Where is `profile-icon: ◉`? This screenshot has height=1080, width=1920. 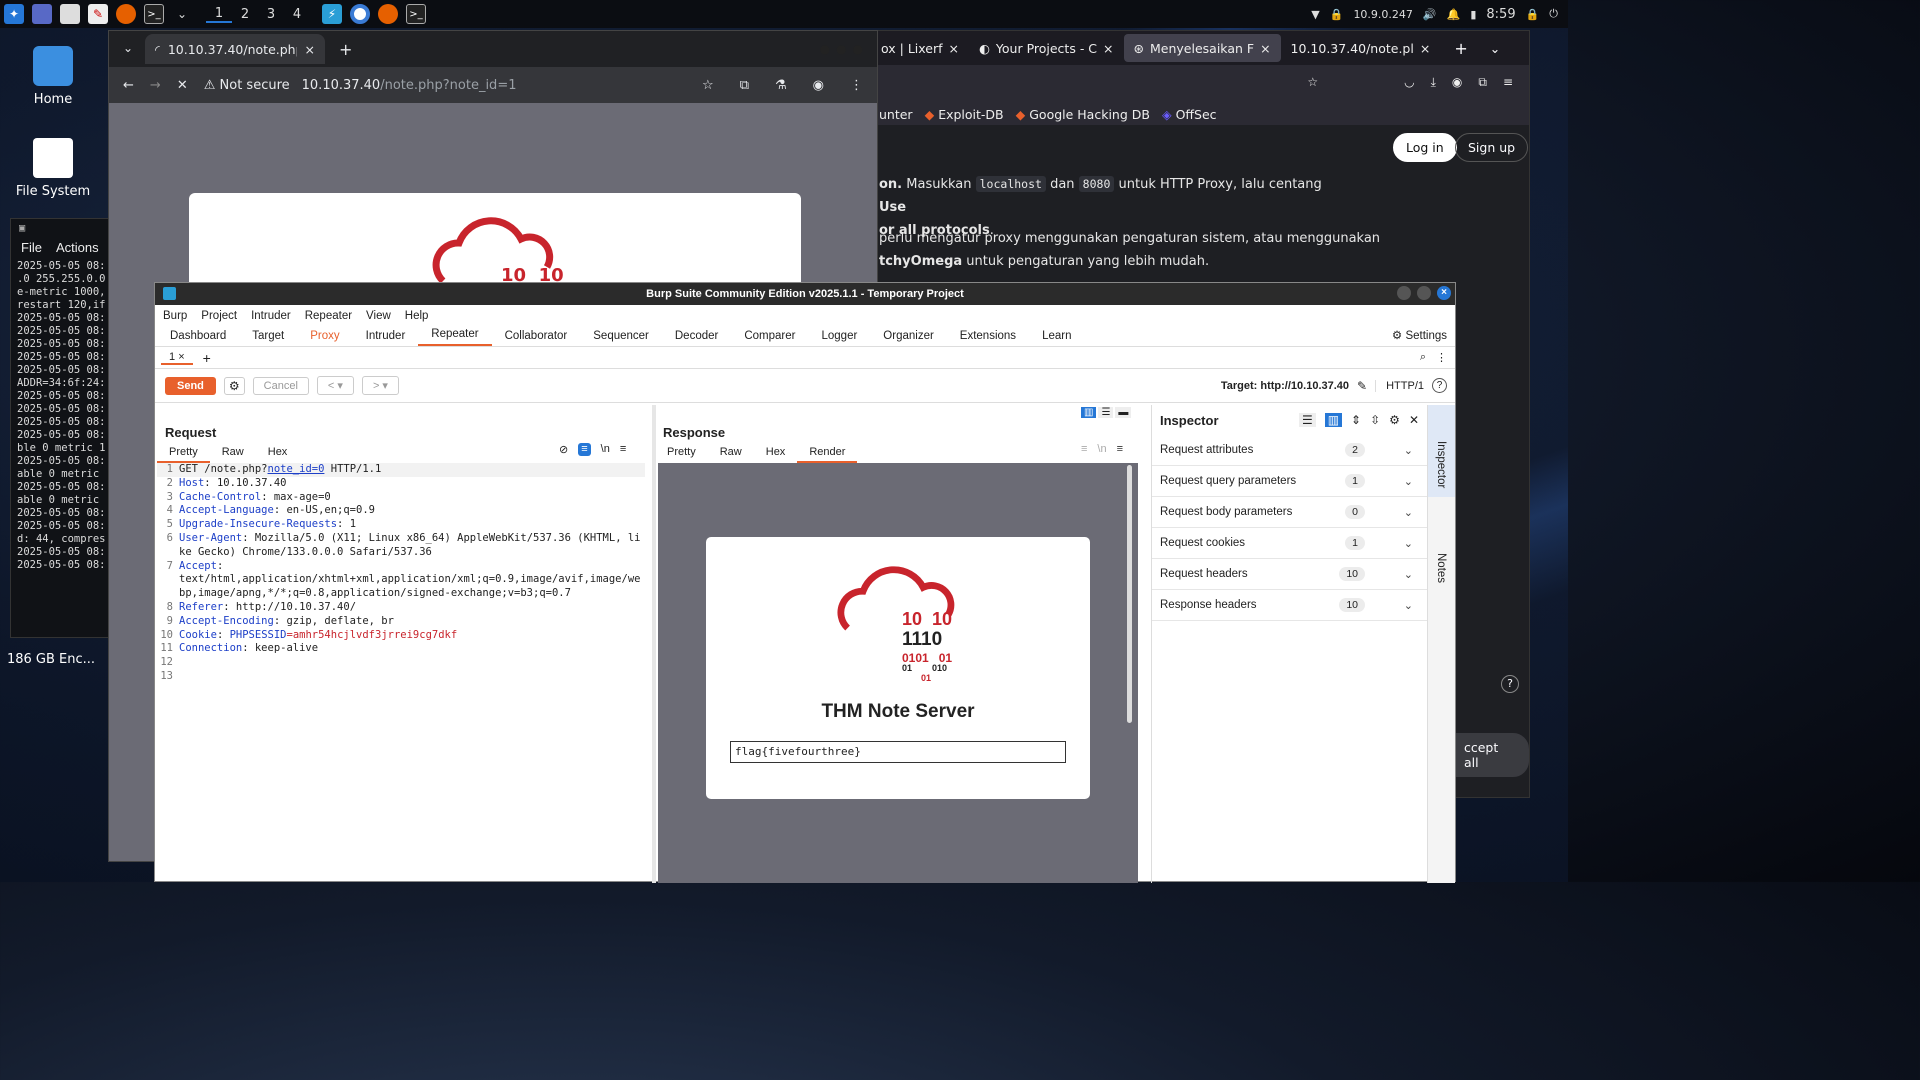 profile-icon: ◉ is located at coordinates (818, 85).